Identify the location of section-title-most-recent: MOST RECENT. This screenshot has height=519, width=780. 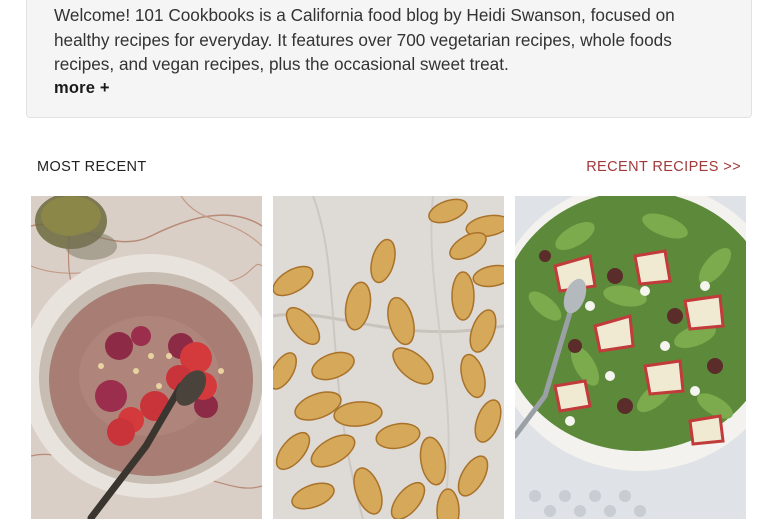
(92, 167).